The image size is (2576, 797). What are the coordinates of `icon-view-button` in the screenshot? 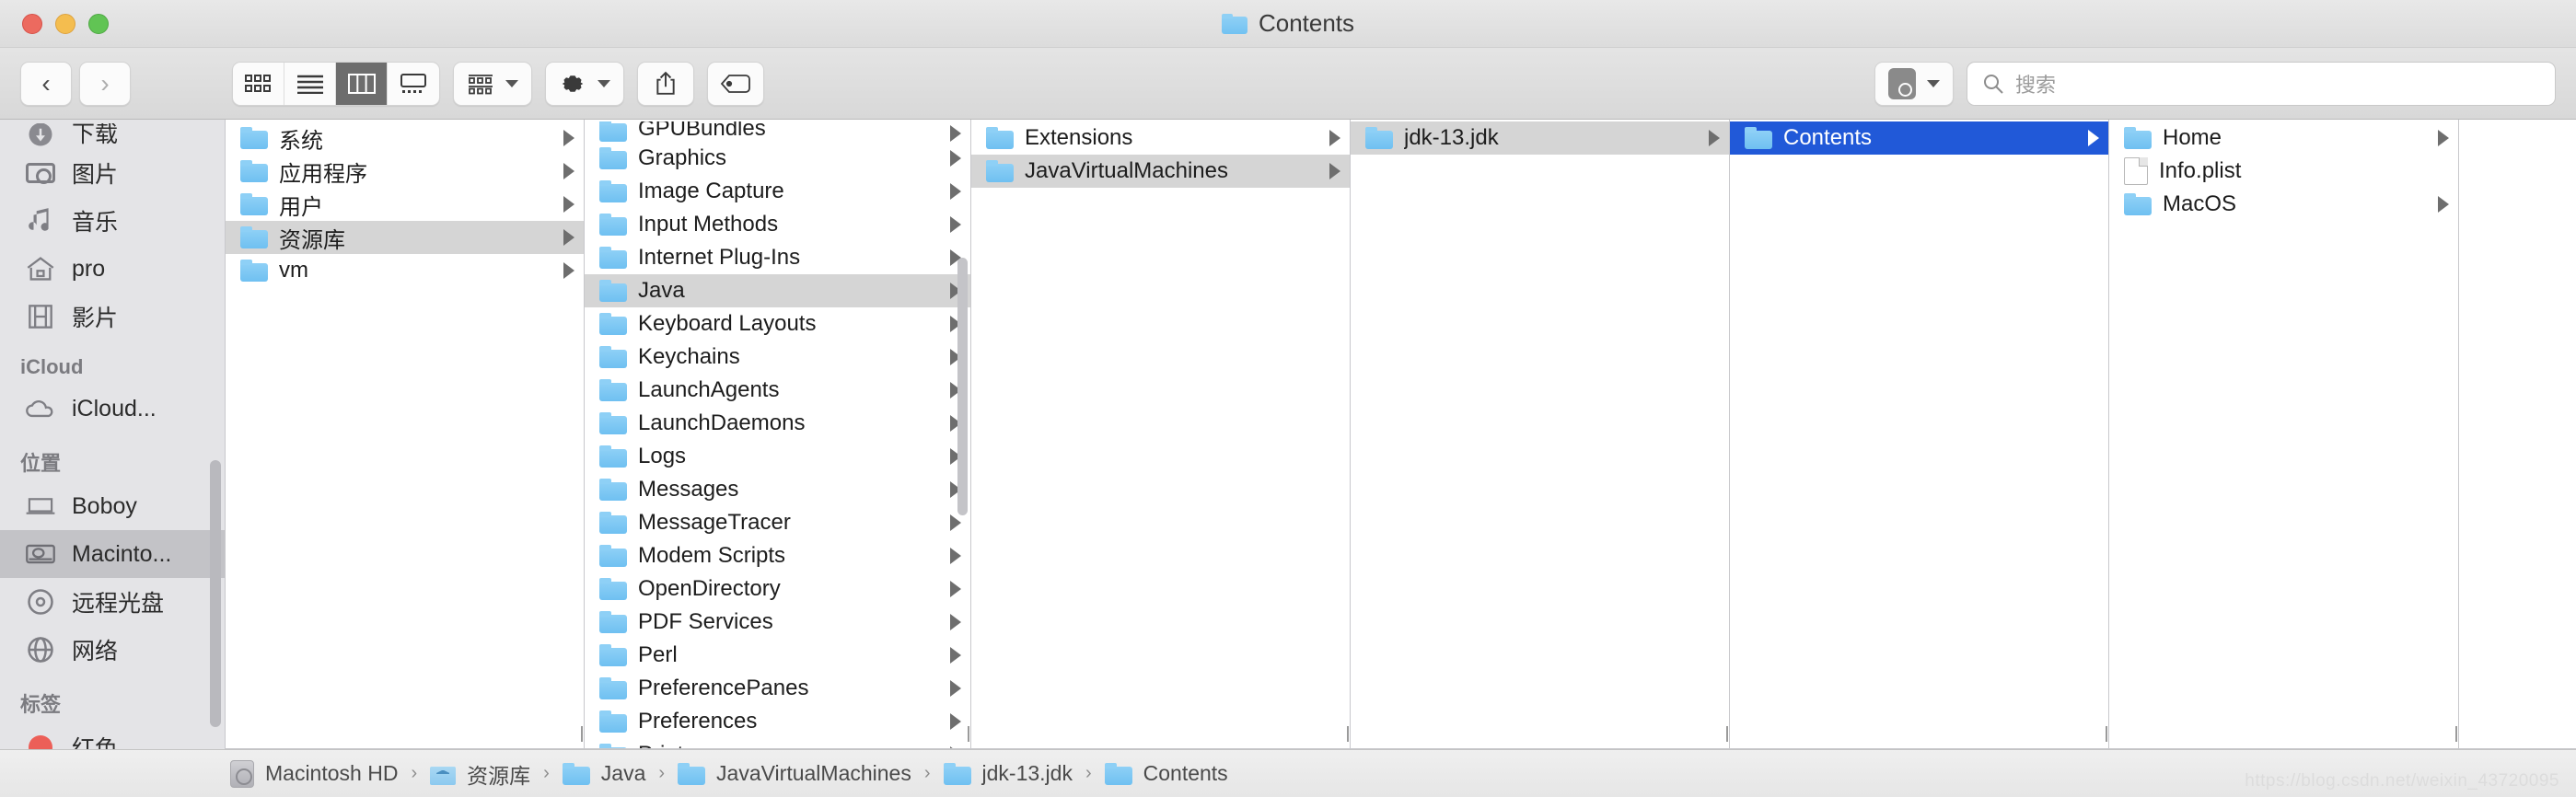 It's located at (258, 83).